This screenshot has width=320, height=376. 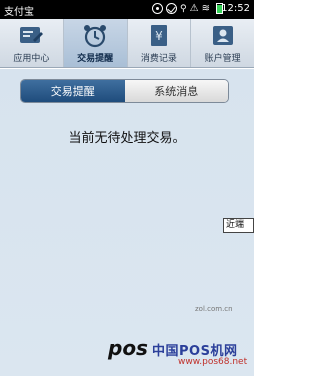 What do you see at coordinates (127, 9) in the screenshot?
I see `status-bar: 支付宝 ⚲ ⚠ ≋ 12:52` at bounding box center [127, 9].